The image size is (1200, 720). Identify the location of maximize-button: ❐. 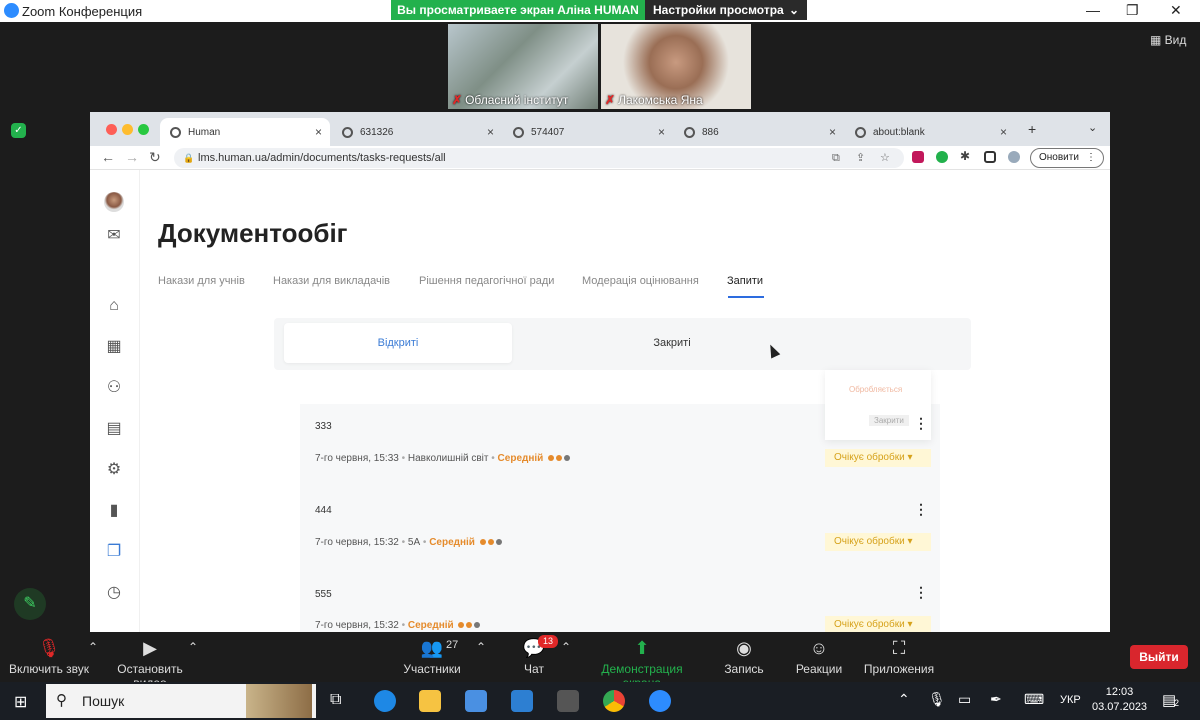
(1132, 10).